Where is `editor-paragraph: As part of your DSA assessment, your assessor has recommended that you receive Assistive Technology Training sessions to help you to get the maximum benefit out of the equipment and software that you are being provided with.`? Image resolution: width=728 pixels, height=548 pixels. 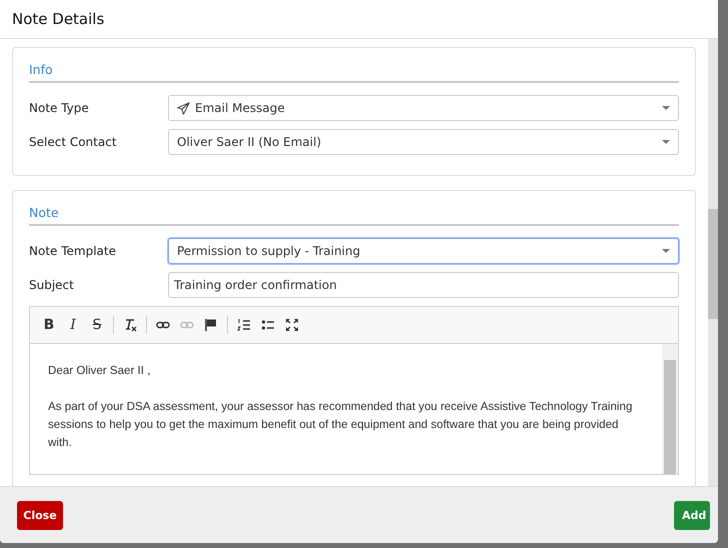
editor-paragraph: As part of your DSA assessment, your assessor has recommended that you receive Assistive Technology Training sessions to help you to get the maximum benefit out of the equipment and software that you are being provided with. is located at coordinates (341, 425).